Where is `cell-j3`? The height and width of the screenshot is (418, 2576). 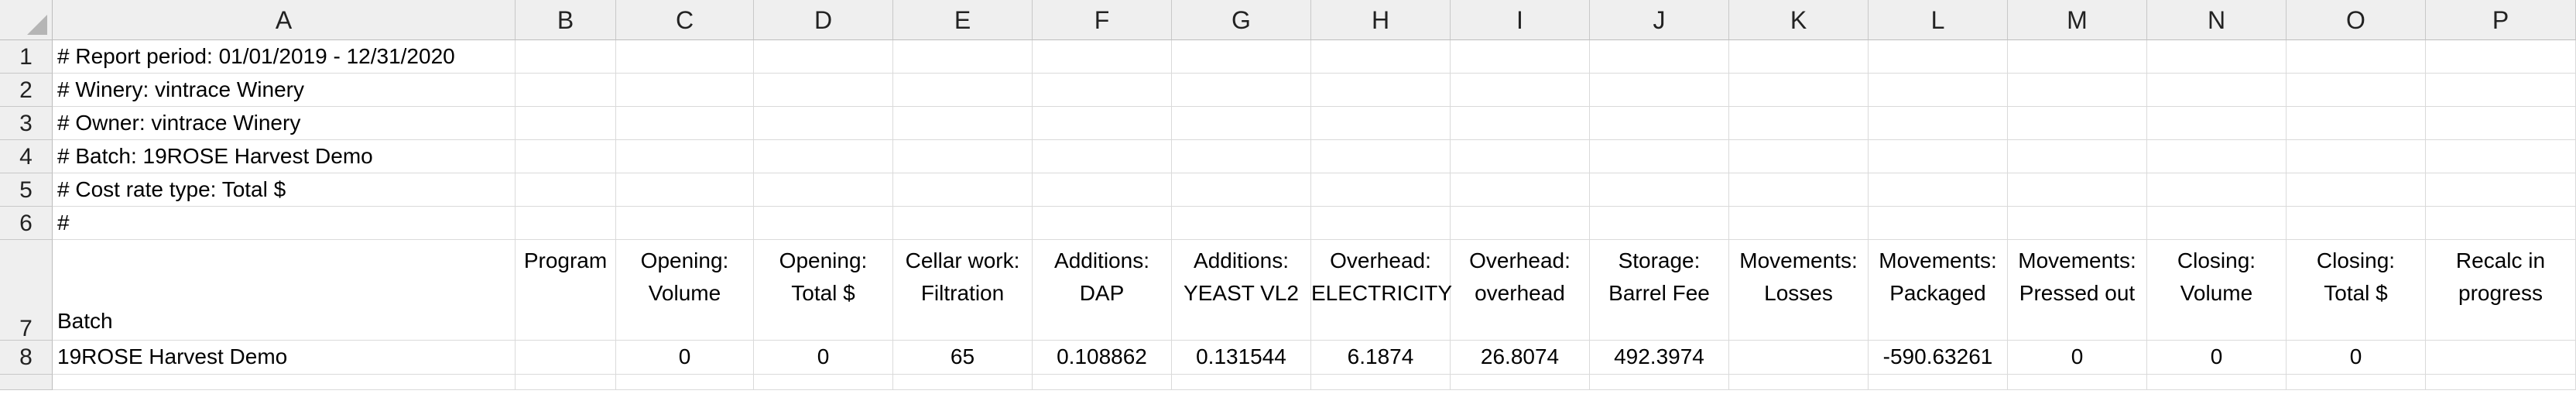
cell-j3 is located at coordinates (1659, 123).